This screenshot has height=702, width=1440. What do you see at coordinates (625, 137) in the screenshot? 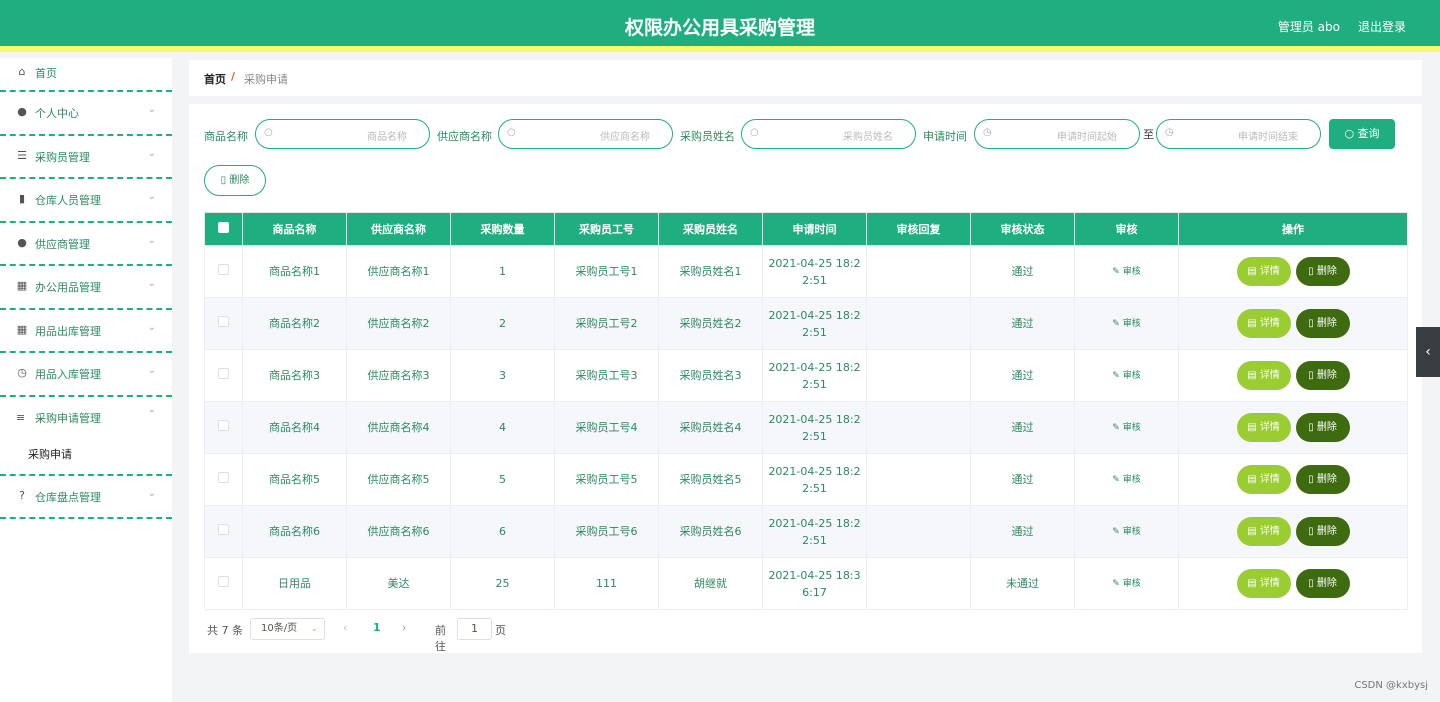
I see `supplier-placeholder: 供应商名称` at bounding box center [625, 137].